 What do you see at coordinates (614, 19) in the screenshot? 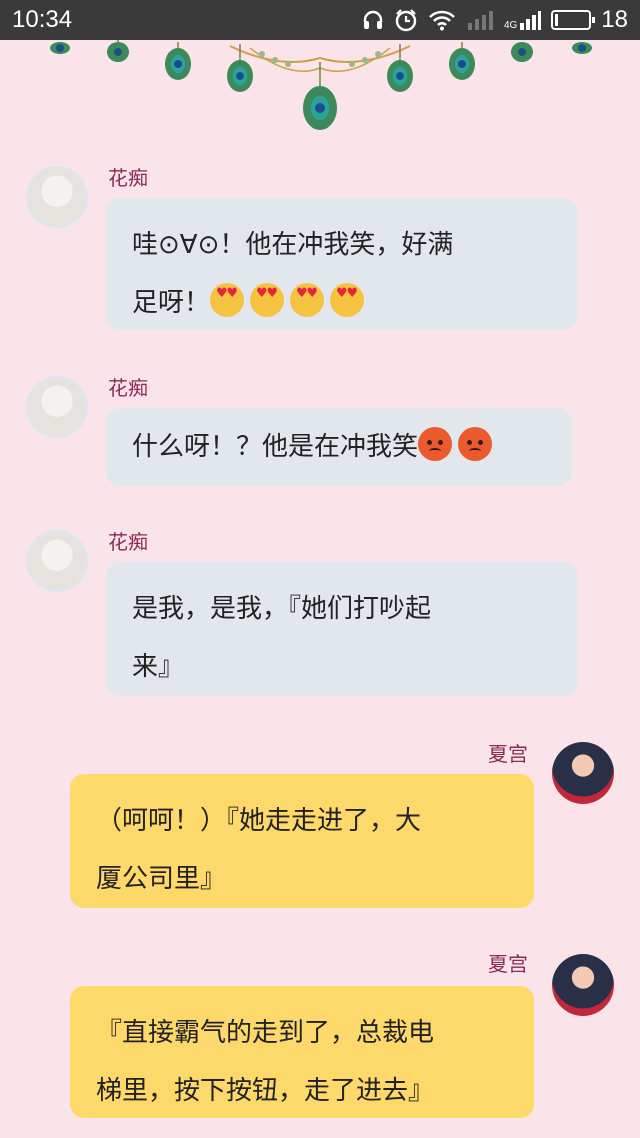
I see `battery-level: 18` at bounding box center [614, 19].